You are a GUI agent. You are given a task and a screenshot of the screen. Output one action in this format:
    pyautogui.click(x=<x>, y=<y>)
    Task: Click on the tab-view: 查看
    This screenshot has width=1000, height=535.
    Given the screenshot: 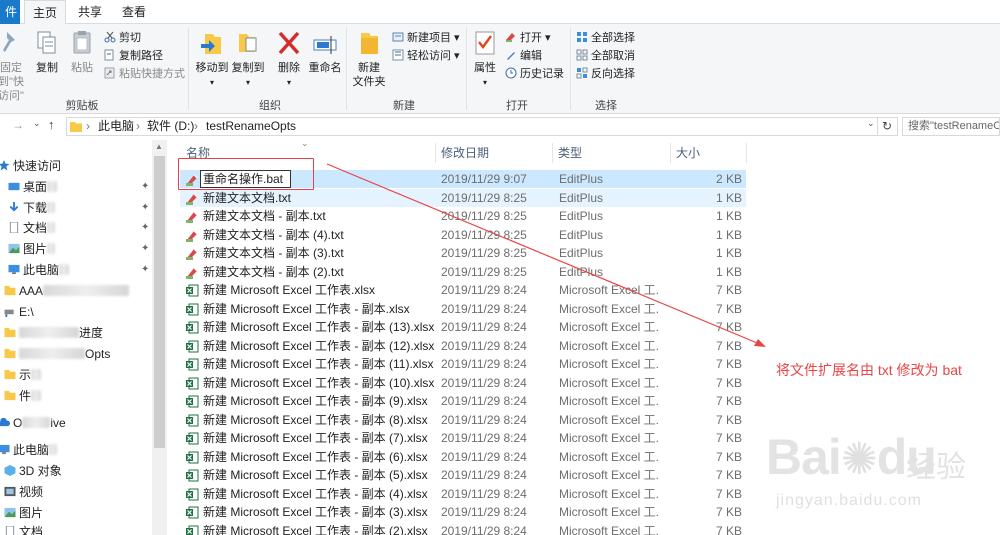 What is the action you would take?
    pyautogui.click(x=134, y=12)
    